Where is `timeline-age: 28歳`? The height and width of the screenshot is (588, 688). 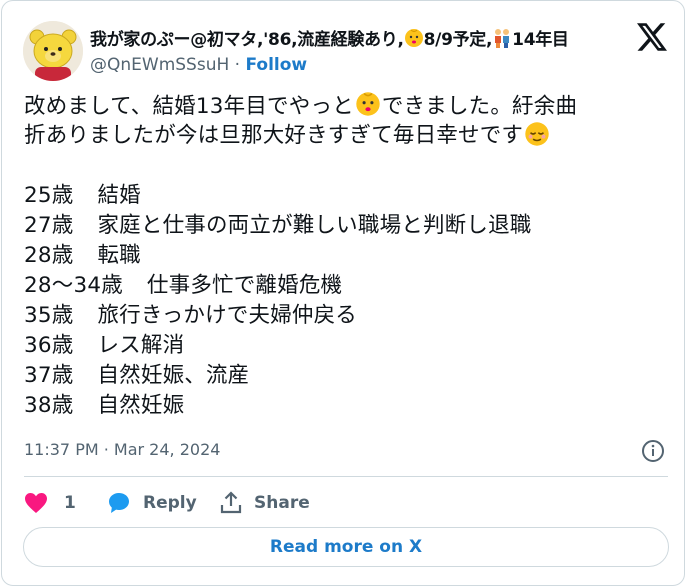
timeline-age: 28歳 is located at coordinates (49, 255).